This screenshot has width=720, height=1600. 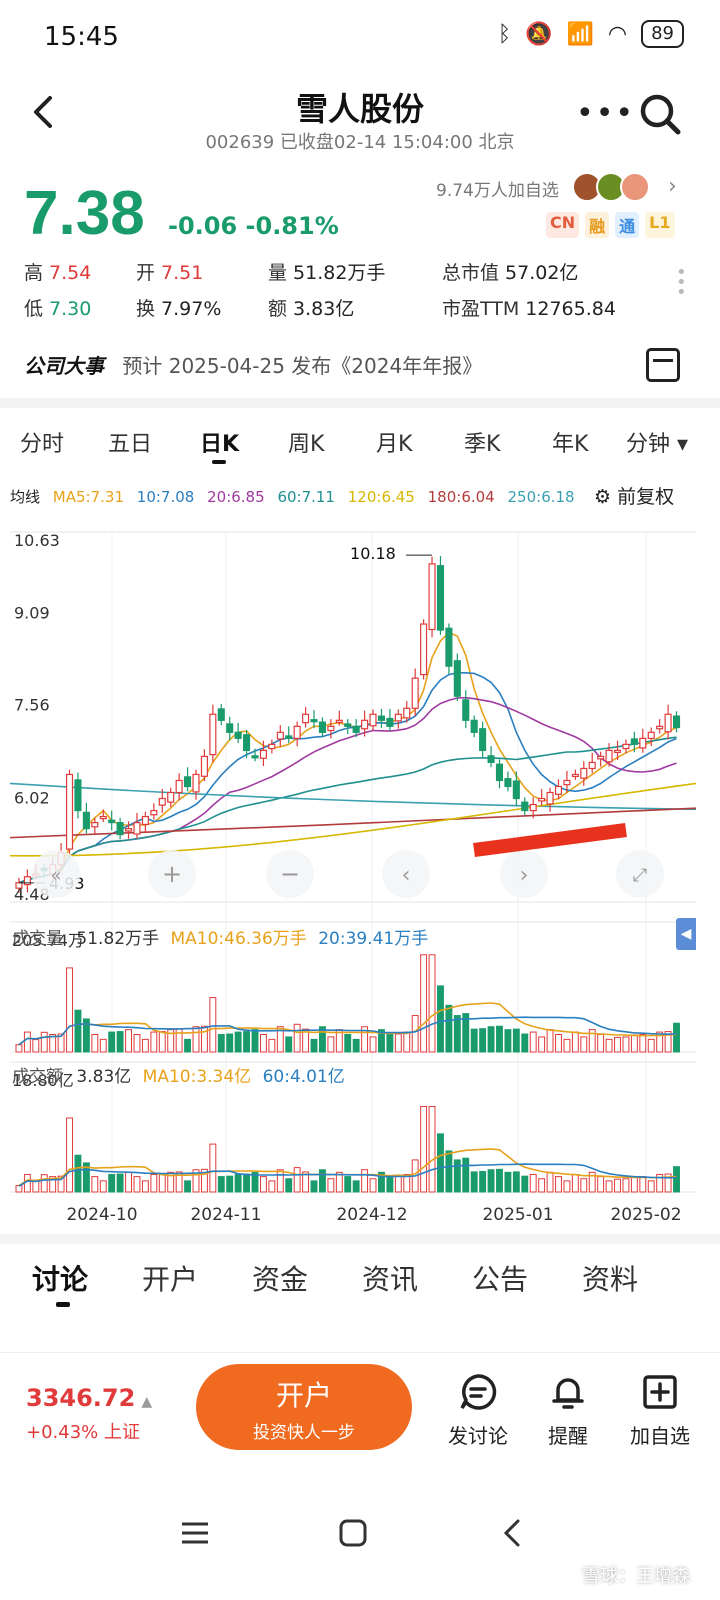 What do you see at coordinates (568, 1410) in the screenshot?
I see `alert-button: 提醒` at bounding box center [568, 1410].